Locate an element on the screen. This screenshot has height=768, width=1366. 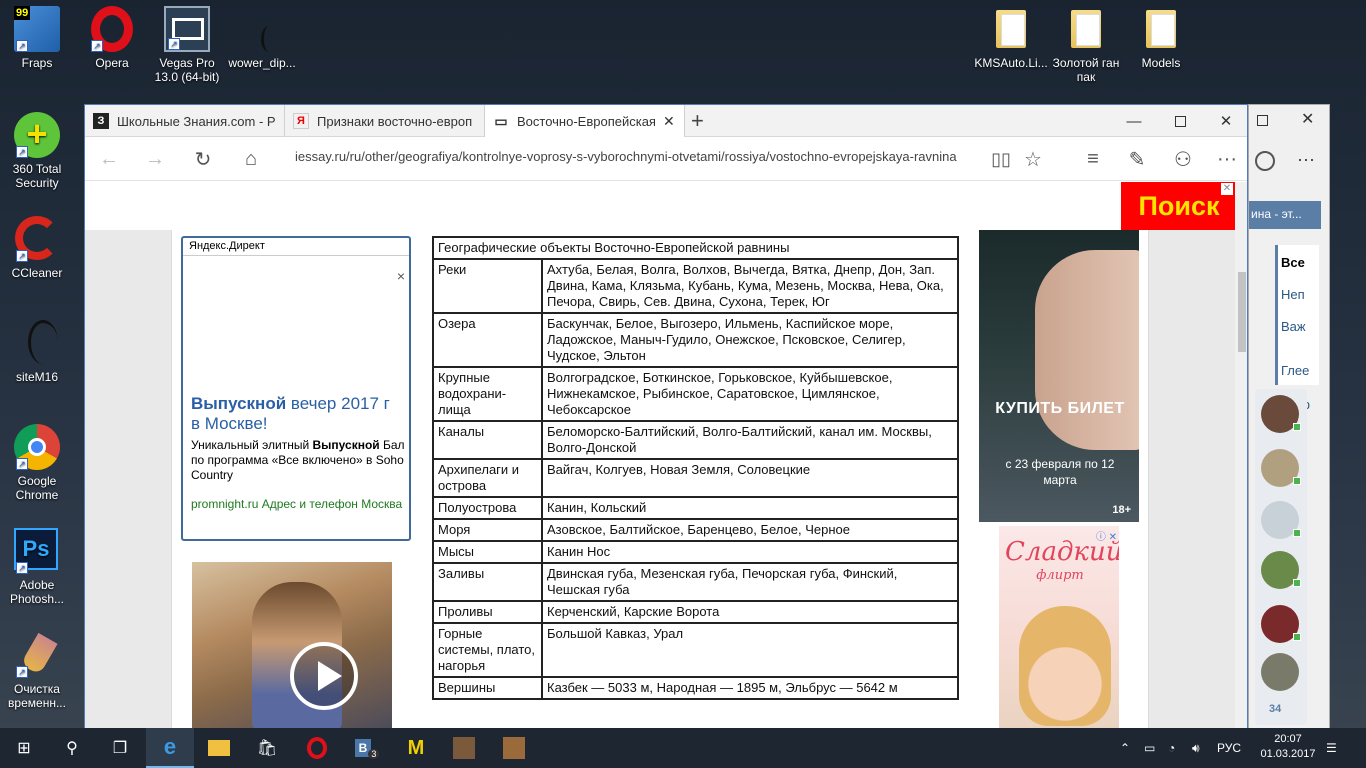
minimize-icon: — is located at coordinates (1134, 121).